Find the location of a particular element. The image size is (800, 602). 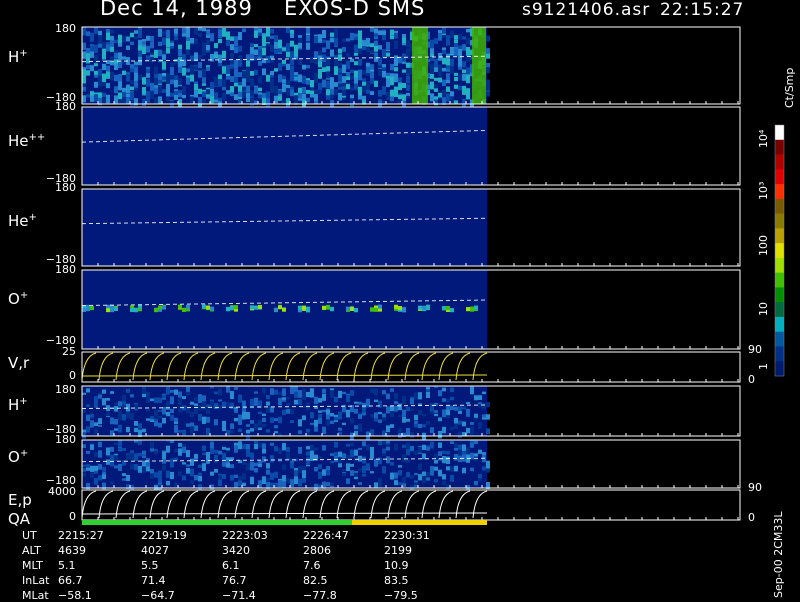

orbit-cell-0-1: 4639 is located at coordinates (72, 550).